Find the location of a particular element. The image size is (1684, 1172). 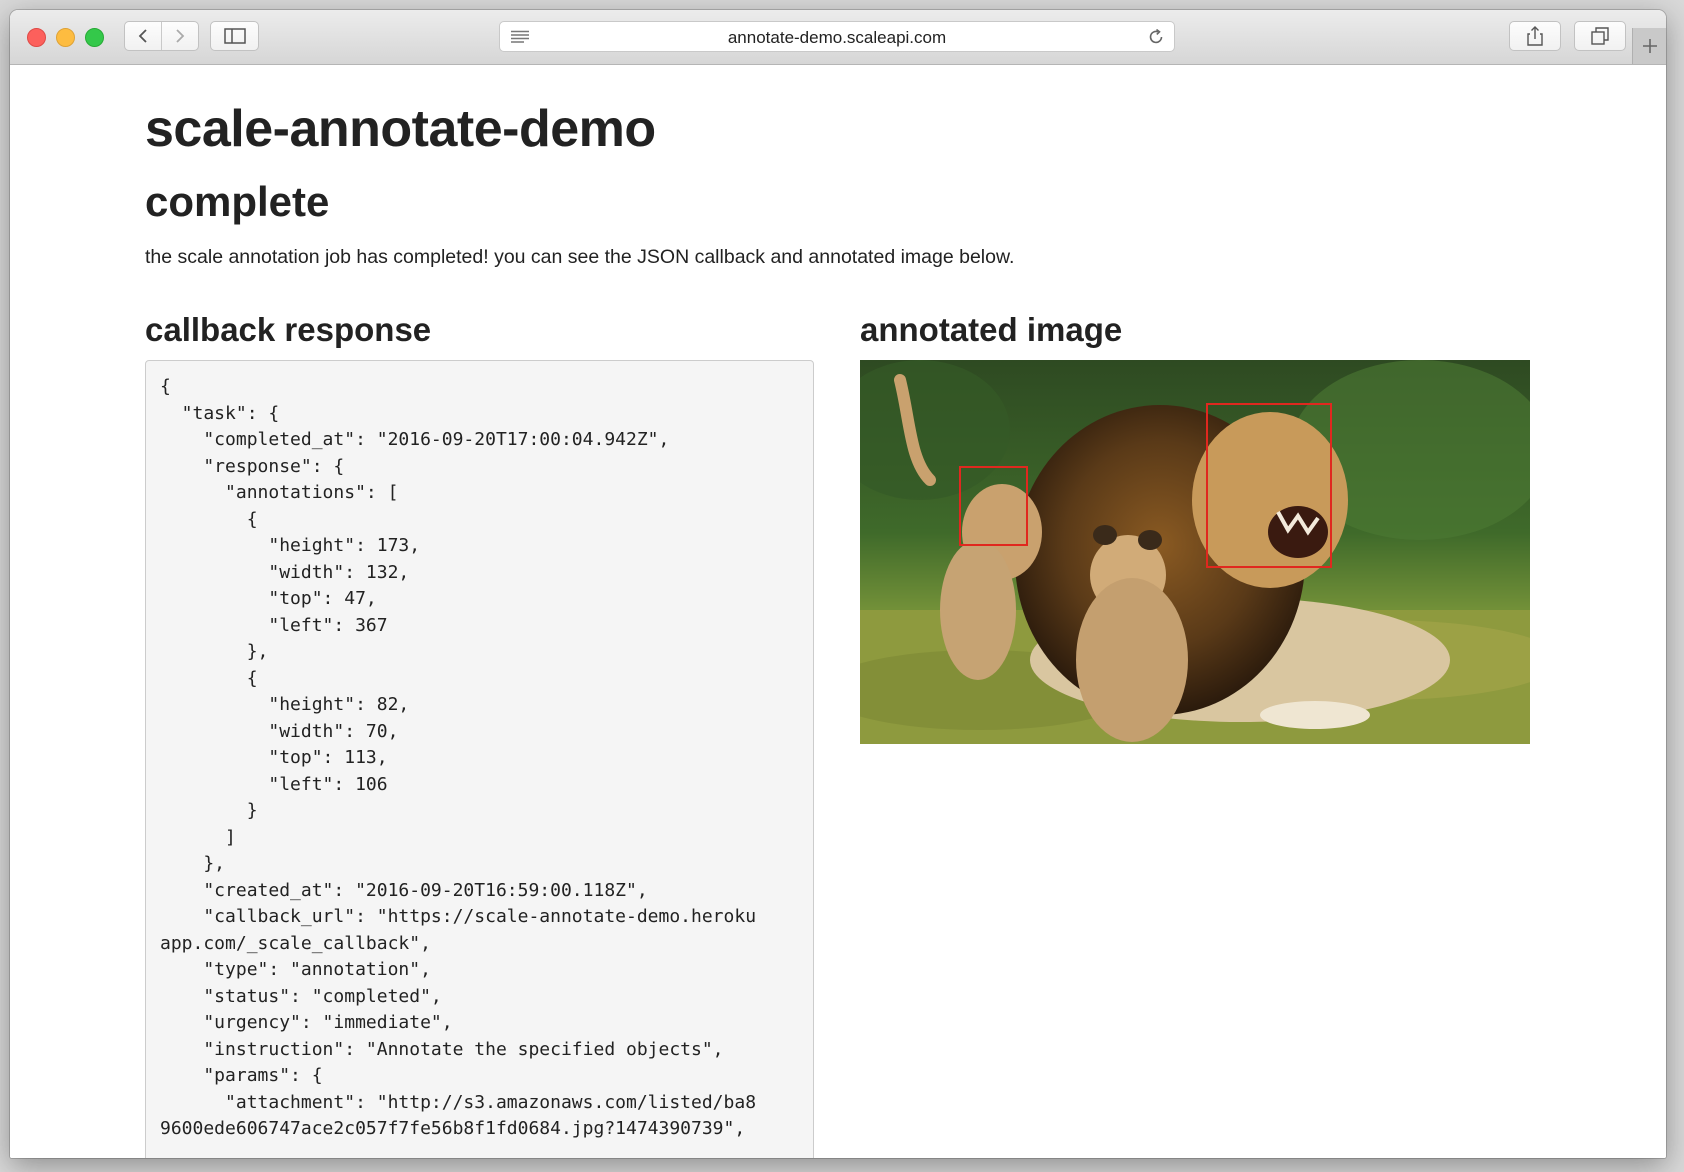

address-bar: annotate-demo.scaleapi.com is located at coordinates (837, 36).